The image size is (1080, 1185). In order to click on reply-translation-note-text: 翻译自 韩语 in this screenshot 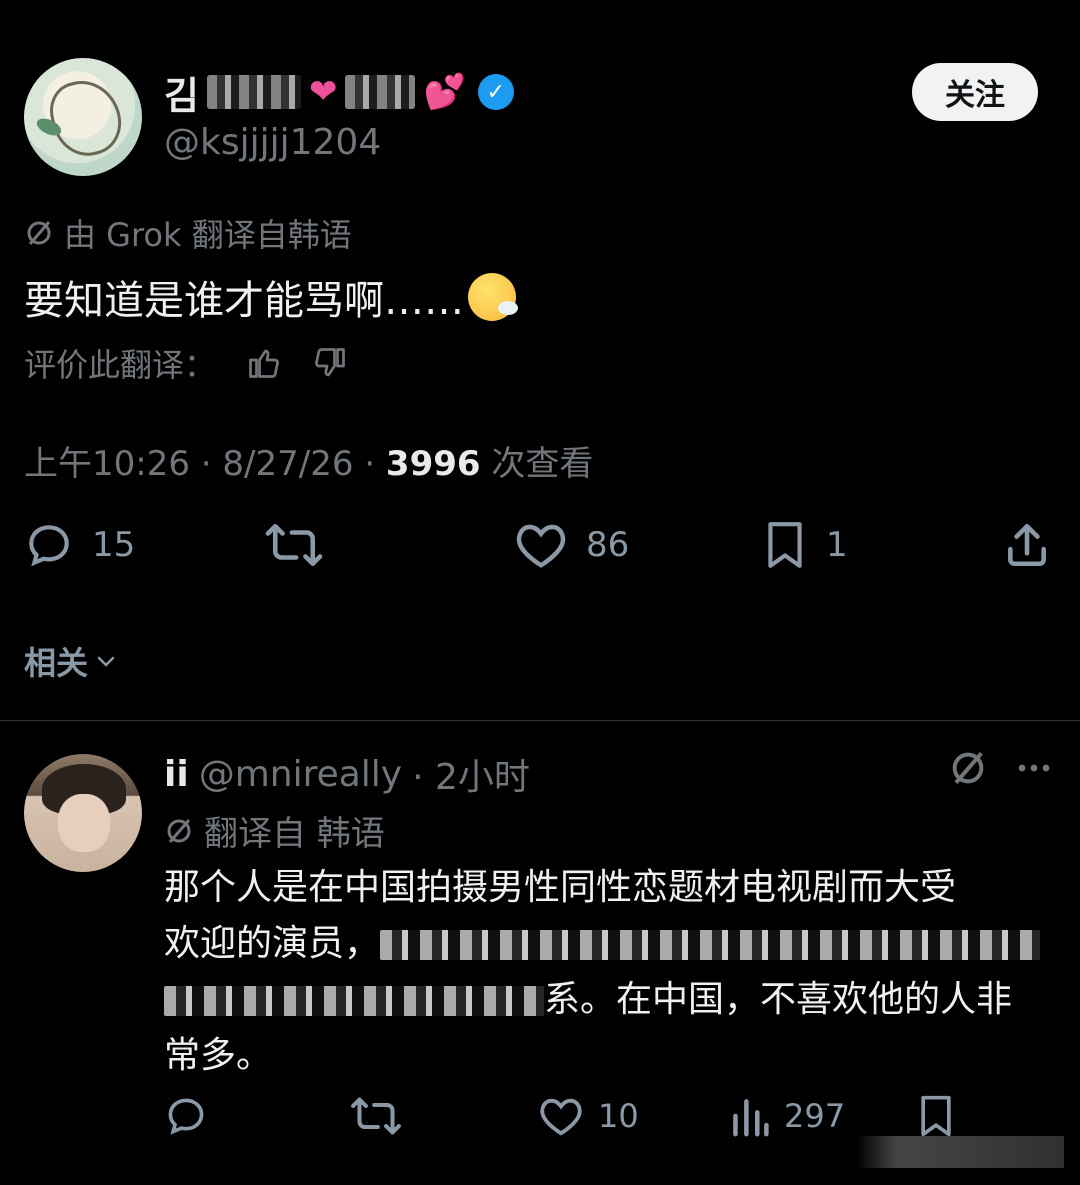, I will do `click(294, 834)`.